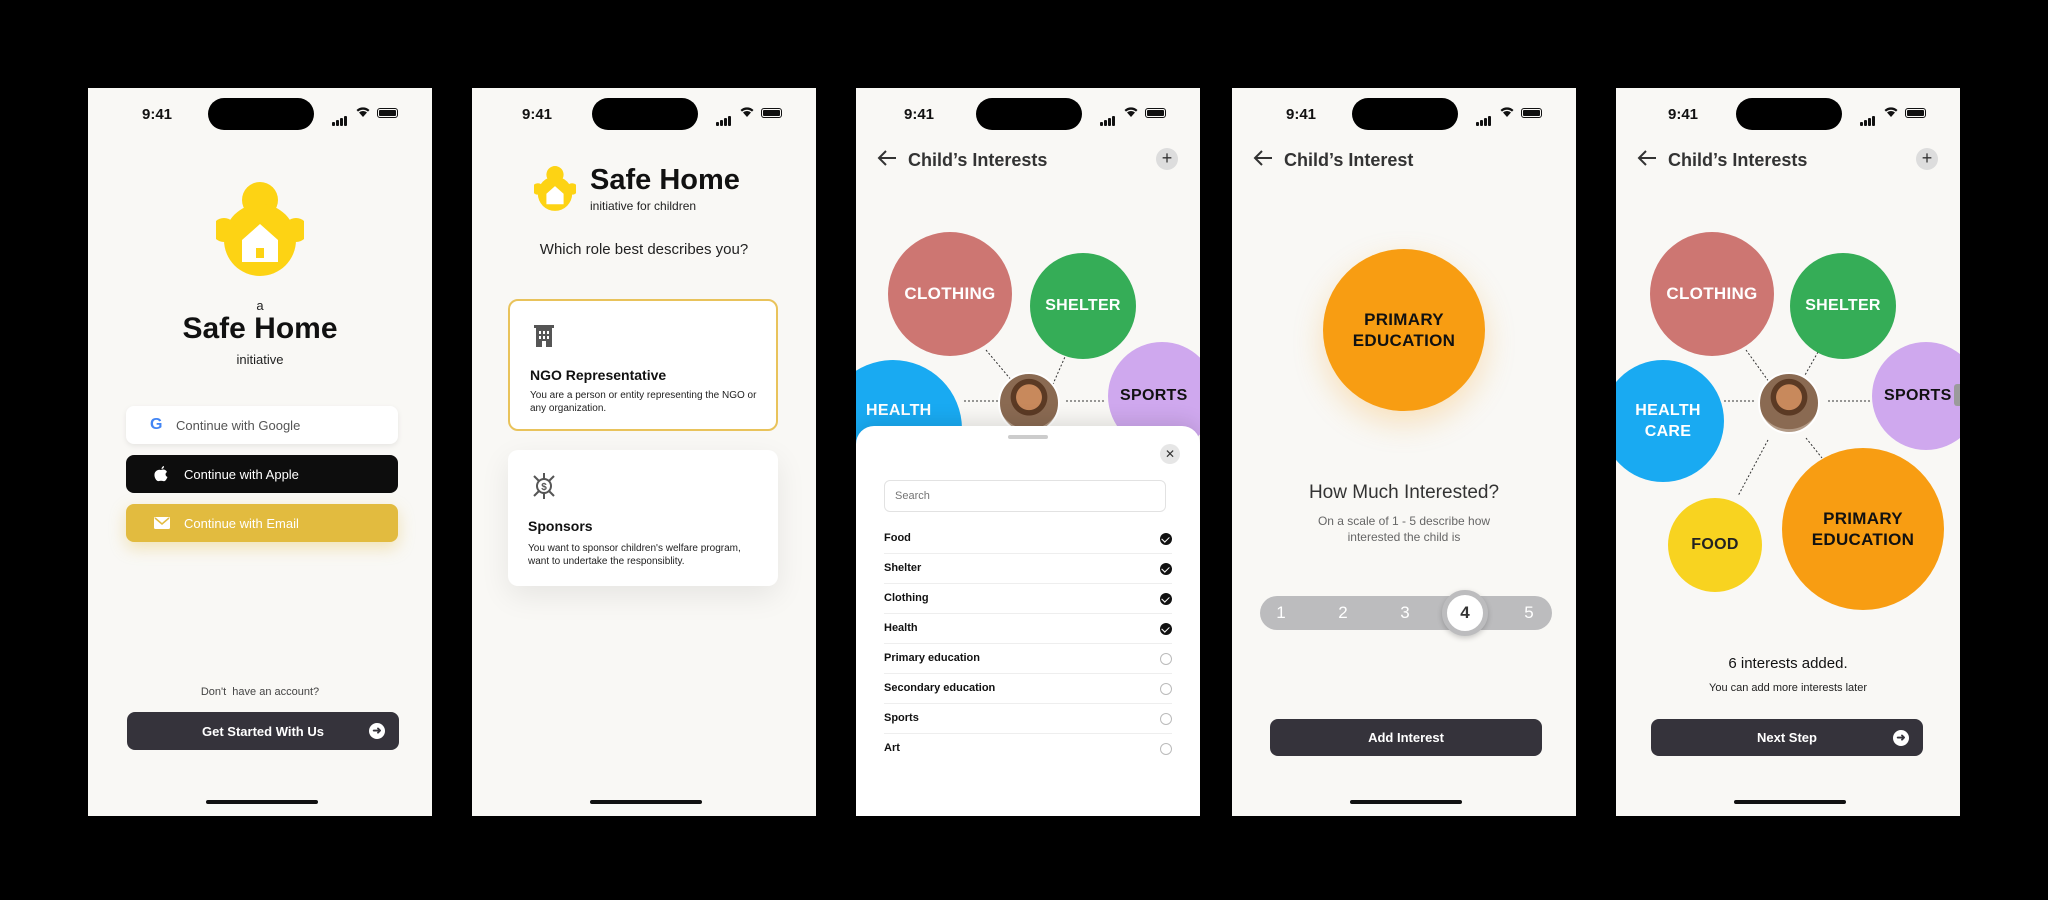 This screenshot has width=2048, height=900. I want to click on sheet-handle, so click(1028, 437).